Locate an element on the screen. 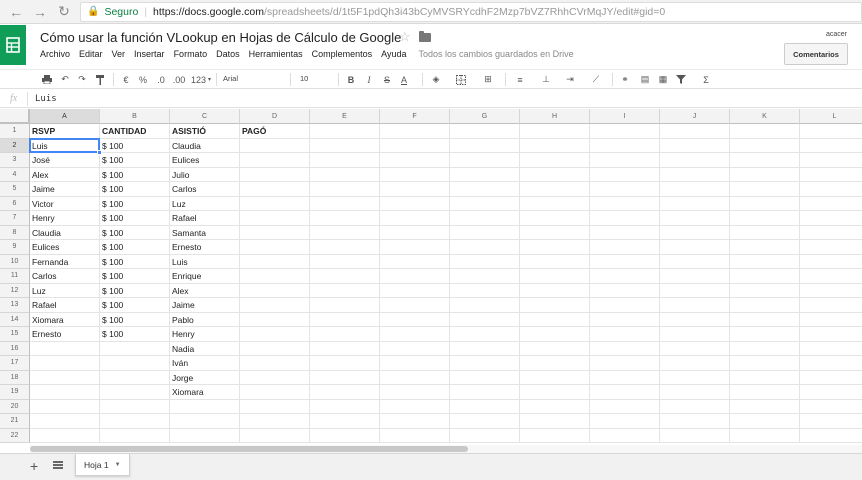 This screenshot has height=480, width=862. cell-c19: Xiomara is located at coordinates (205, 392).